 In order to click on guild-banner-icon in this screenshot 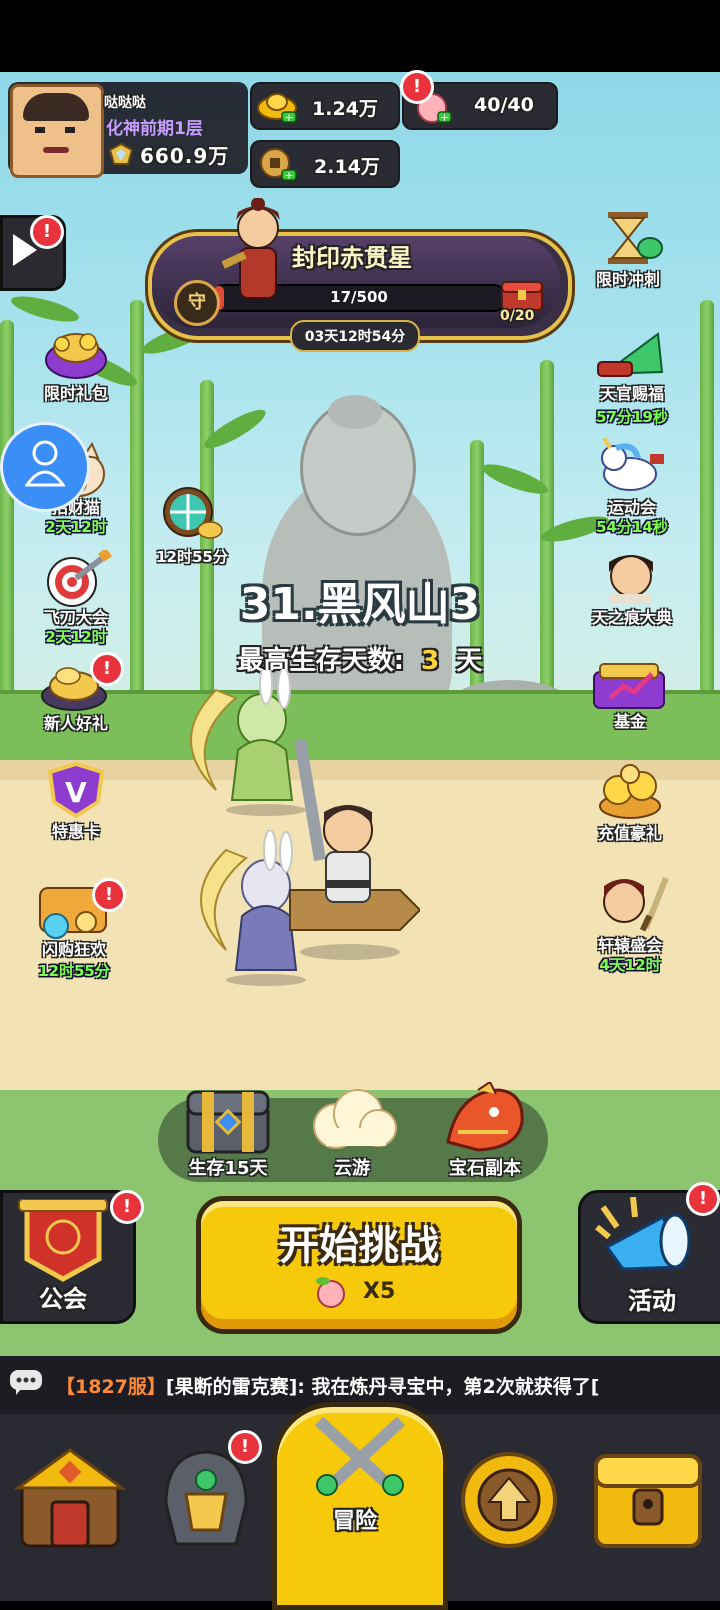, I will do `click(63, 1240)`.